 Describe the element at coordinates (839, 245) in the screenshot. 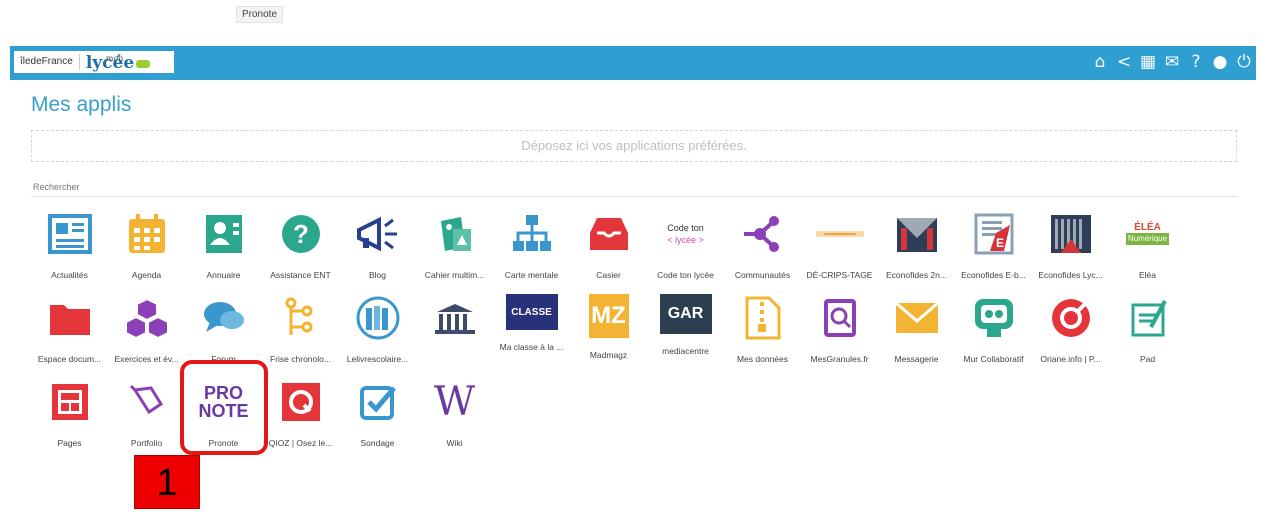

I see `app-de-crips-tage: DÉ-CRIPS-TAGE` at that location.